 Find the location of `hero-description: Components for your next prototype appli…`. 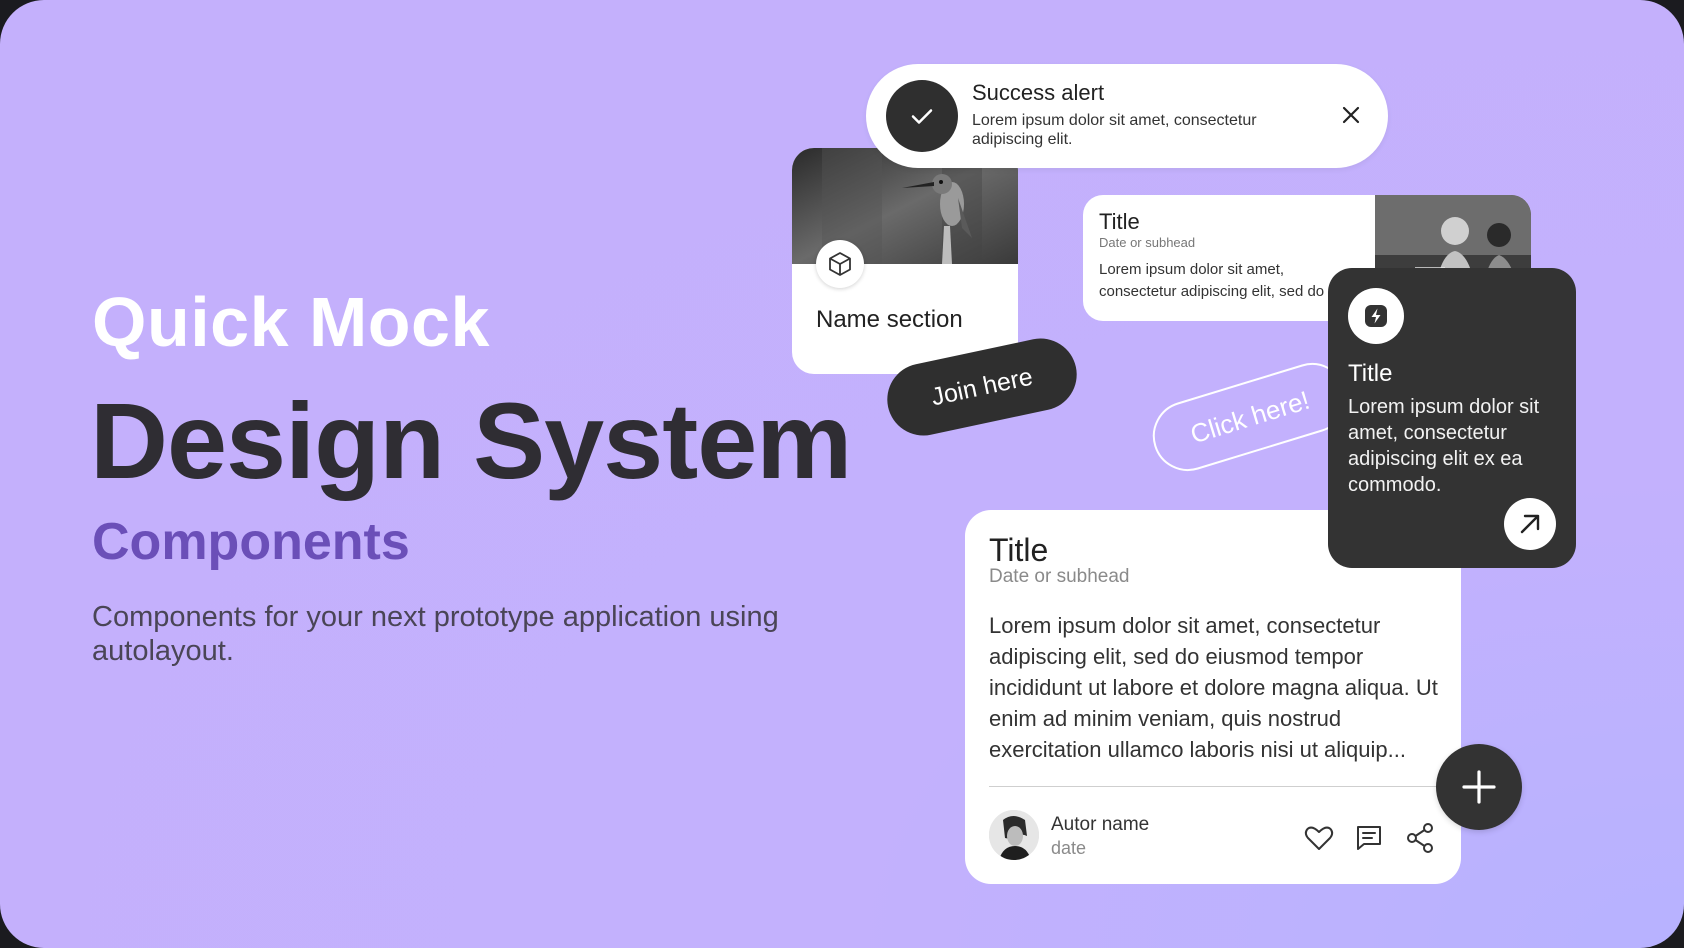

hero-description: Components for your next prototype appli… is located at coordinates (435, 634).